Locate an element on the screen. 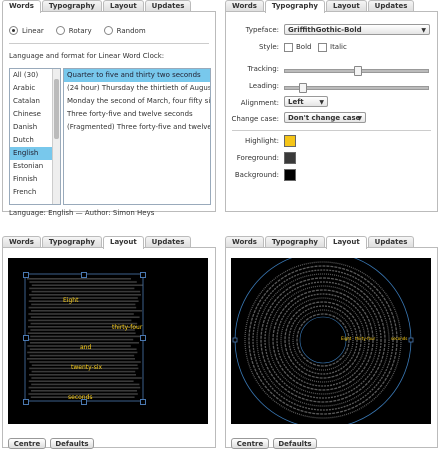 This screenshot has width=440, height=450. highlight-word: seconds is located at coordinates (399, 338).